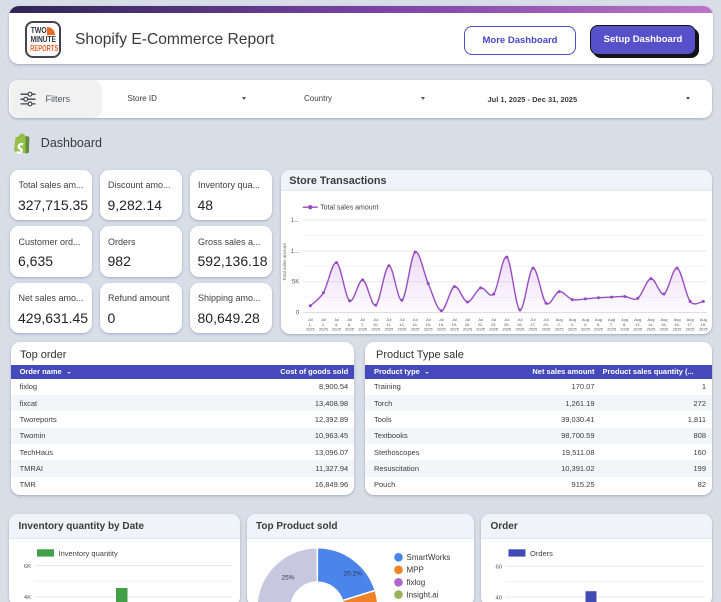 This screenshot has height=602, width=721. Describe the element at coordinates (499, 568) in the screenshot. I see `svg-text: 60` at that location.